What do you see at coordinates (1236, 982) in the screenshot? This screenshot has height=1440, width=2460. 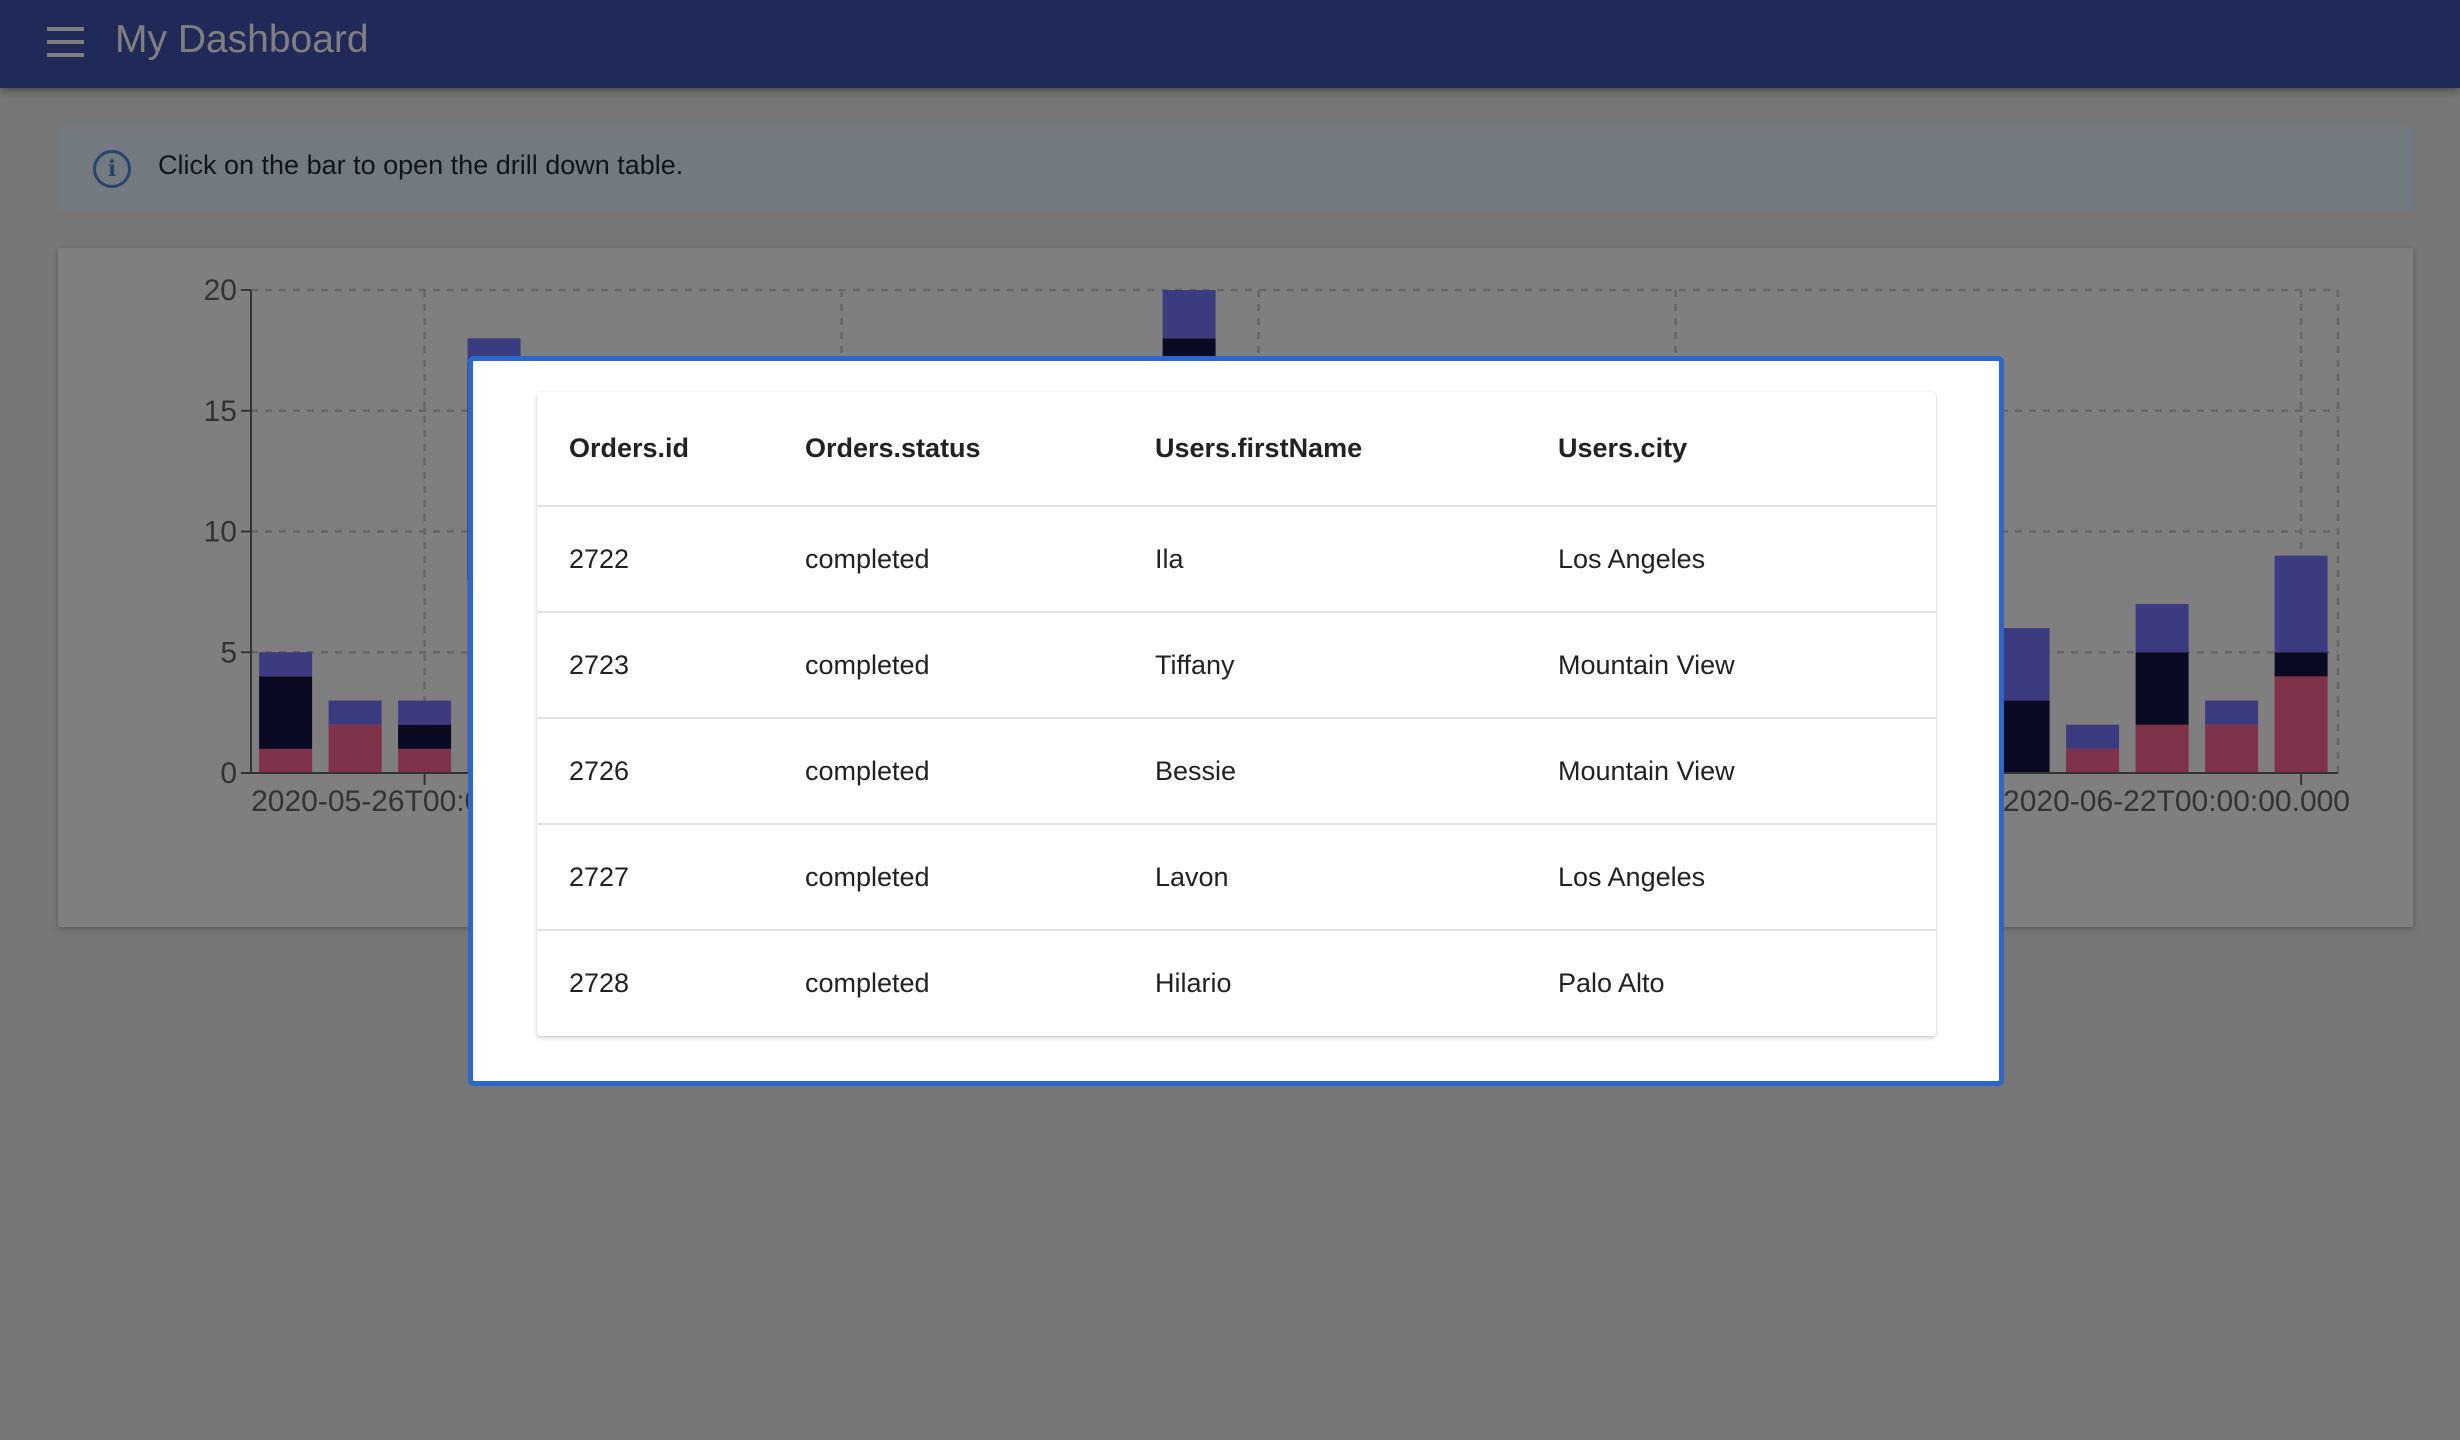 I see `table-row: 2728 completed Hilario Palo Alto` at bounding box center [1236, 982].